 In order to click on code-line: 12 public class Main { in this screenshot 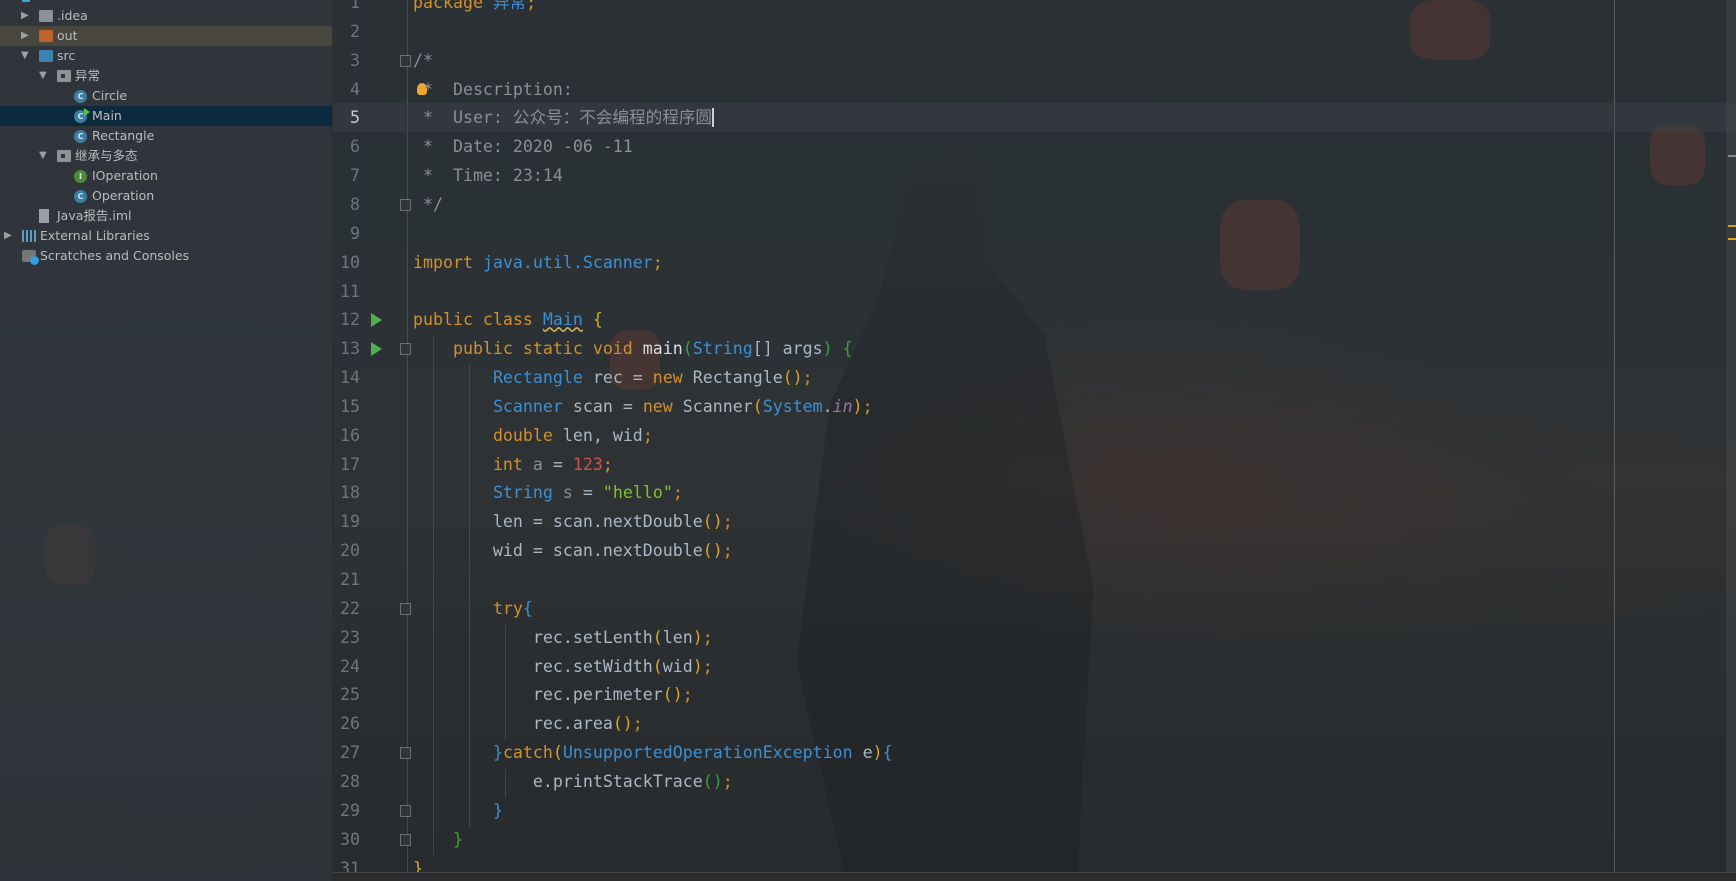, I will do `click(1034, 319)`.